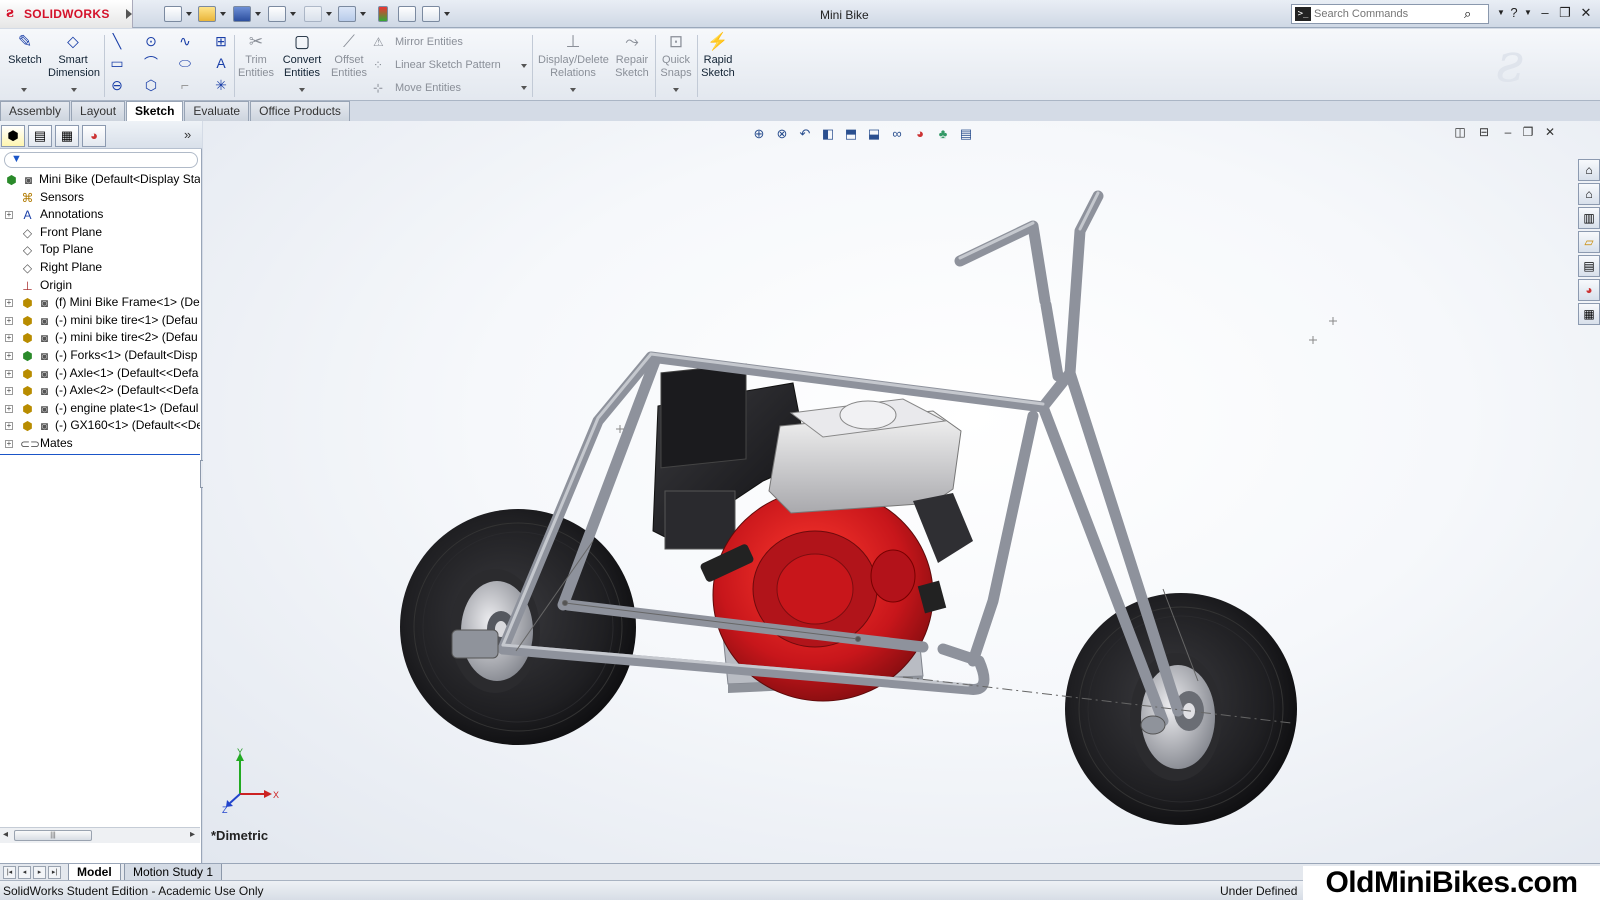 The width and height of the screenshot is (1600, 900). Describe the element at coordinates (1460, 132) in the screenshot. I see `split-vertical-icon: ◫` at that location.